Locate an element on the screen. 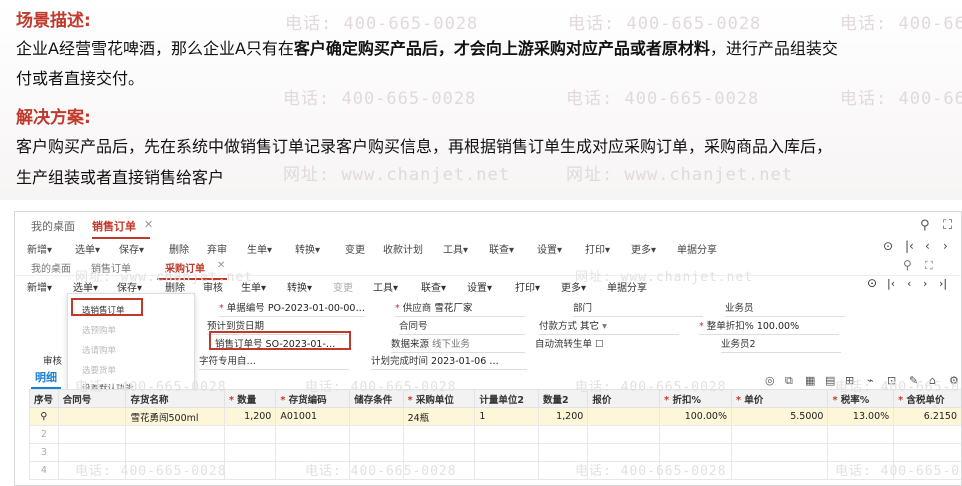 The height and width of the screenshot is (486, 962). cell: 1 is located at coordinates (507, 416).